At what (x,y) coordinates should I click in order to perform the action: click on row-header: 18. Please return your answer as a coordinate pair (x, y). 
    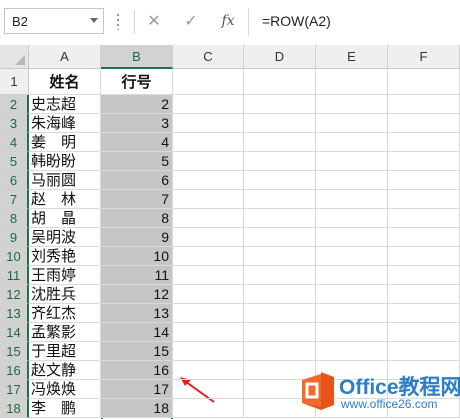
    Looking at the image, I should click on (14, 408).